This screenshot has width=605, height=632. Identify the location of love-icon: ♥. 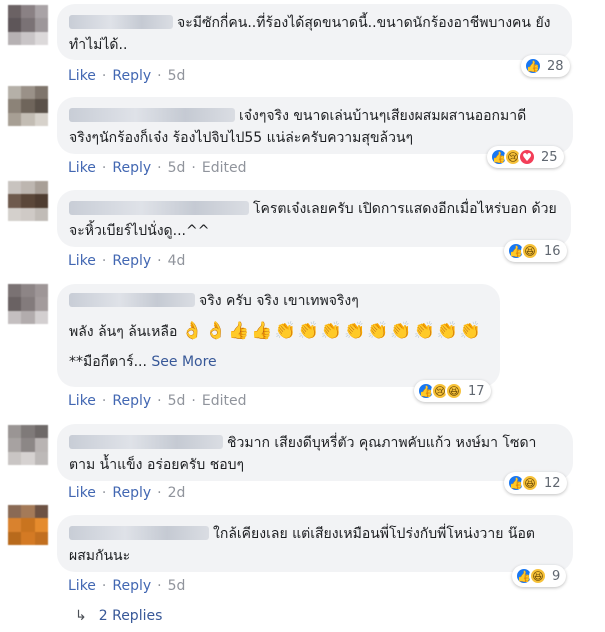
(527, 157).